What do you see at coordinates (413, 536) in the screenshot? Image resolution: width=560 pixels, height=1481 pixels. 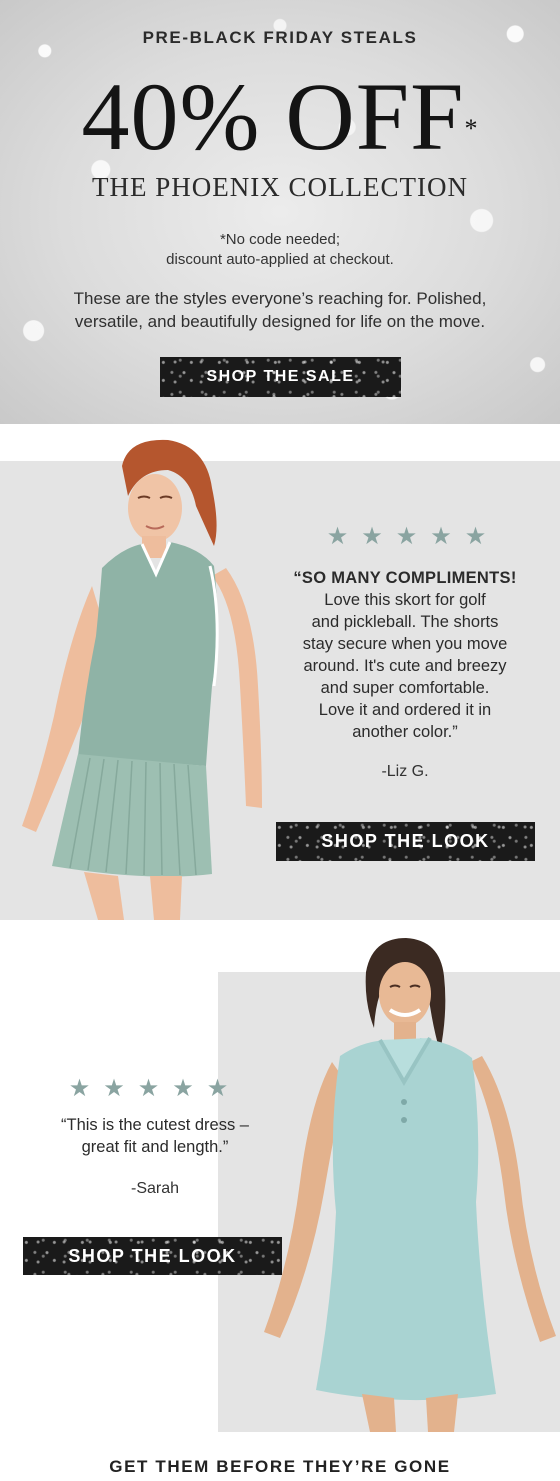 I see `rating-stars-1: ★★★★★` at bounding box center [413, 536].